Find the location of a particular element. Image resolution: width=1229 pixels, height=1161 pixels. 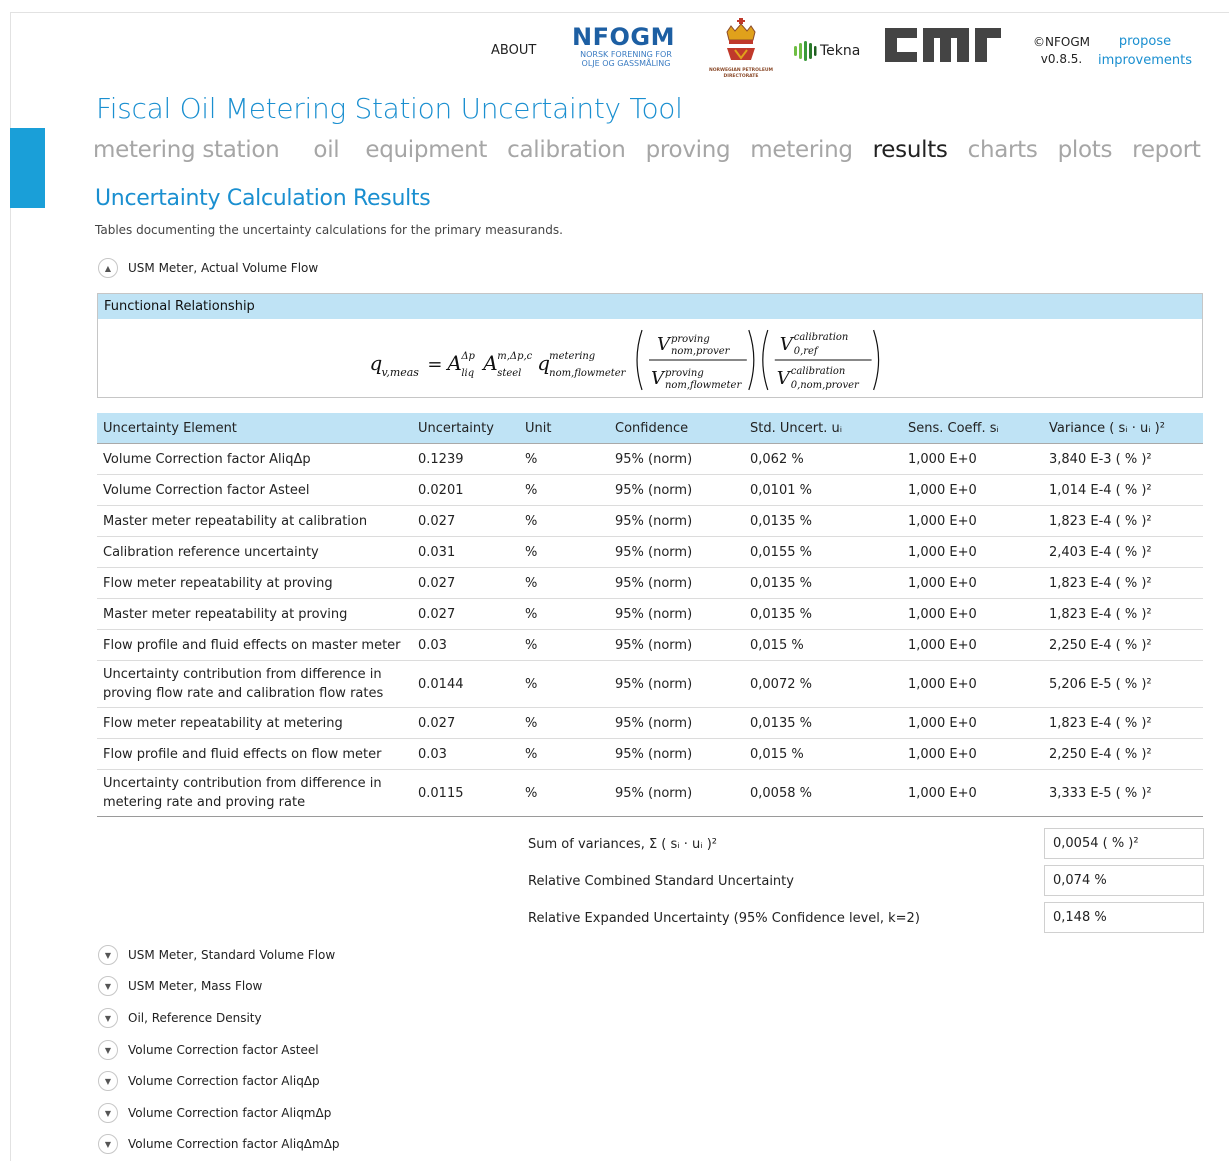

panel-toggle-aliqdp: ▼ Volume Correction factor AliqΔp is located at coordinates (209, 1081).